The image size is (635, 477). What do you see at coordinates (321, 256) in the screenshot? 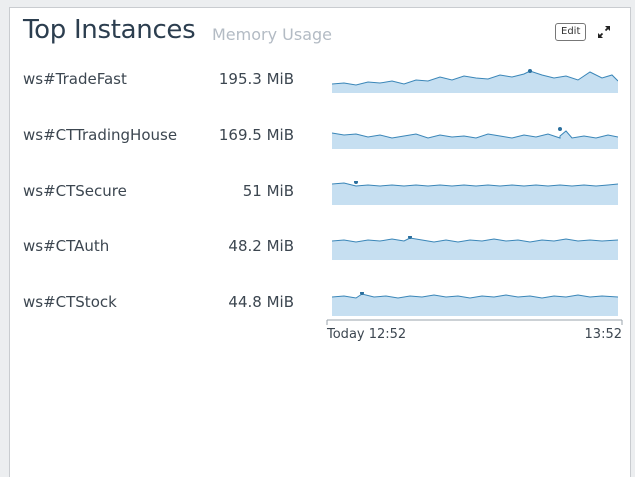
I see `instance-row: ws#CTAuth 48.2 MiB` at bounding box center [321, 256].